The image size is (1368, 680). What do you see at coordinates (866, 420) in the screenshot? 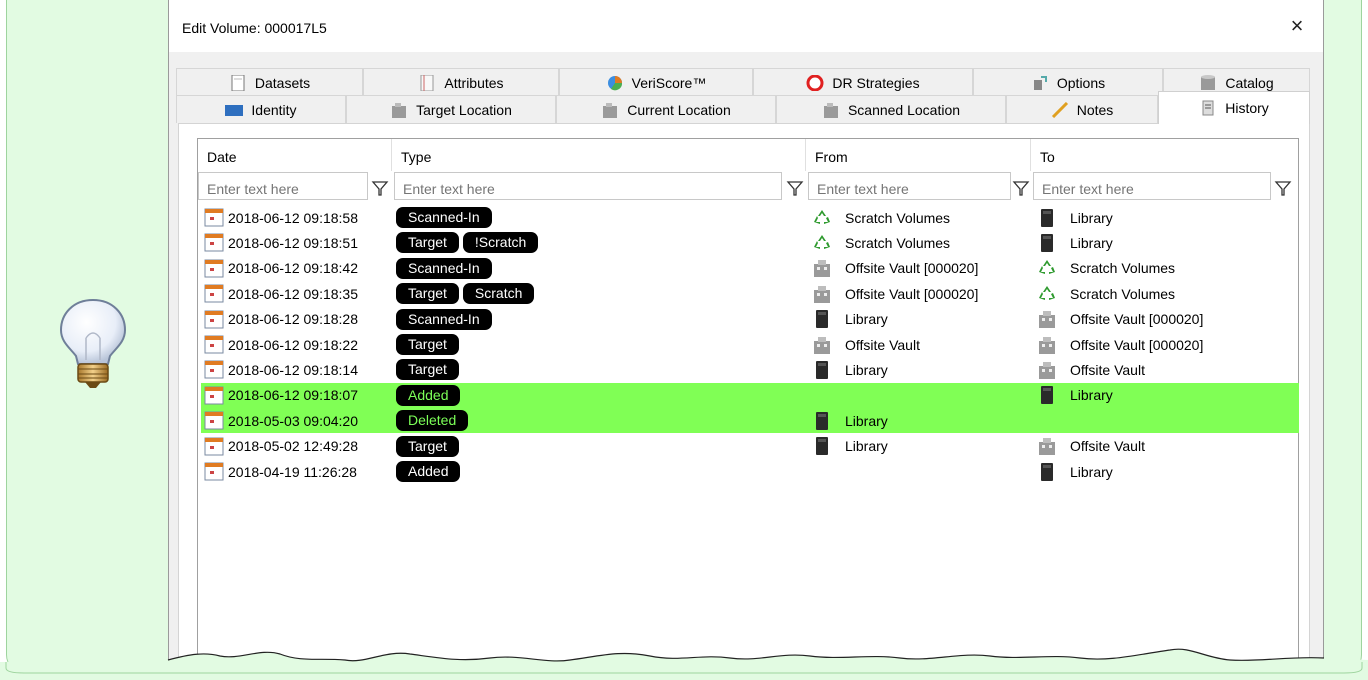
I see `from-location-text: Library` at bounding box center [866, 420].